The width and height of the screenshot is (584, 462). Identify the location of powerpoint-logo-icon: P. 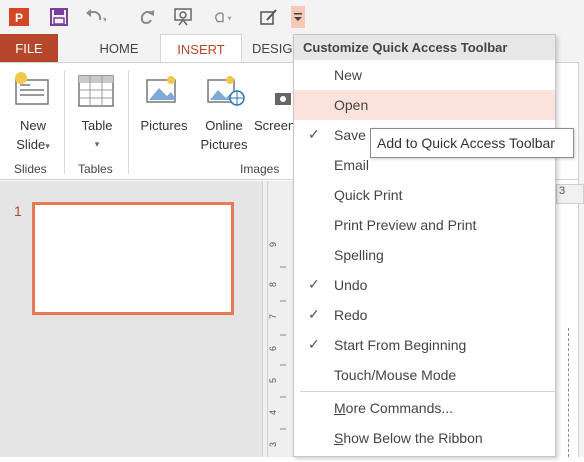
(19, 17).